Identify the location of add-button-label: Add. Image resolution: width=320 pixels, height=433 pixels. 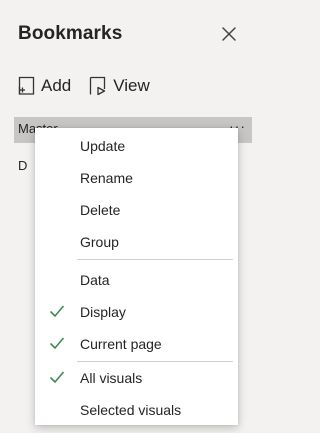
(56, 85).